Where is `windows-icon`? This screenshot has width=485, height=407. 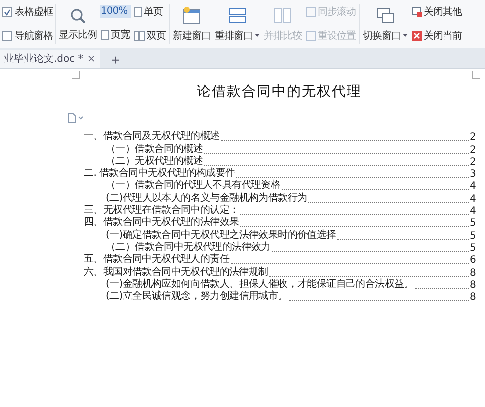
windows-icon is located at coordinates (386, 16).